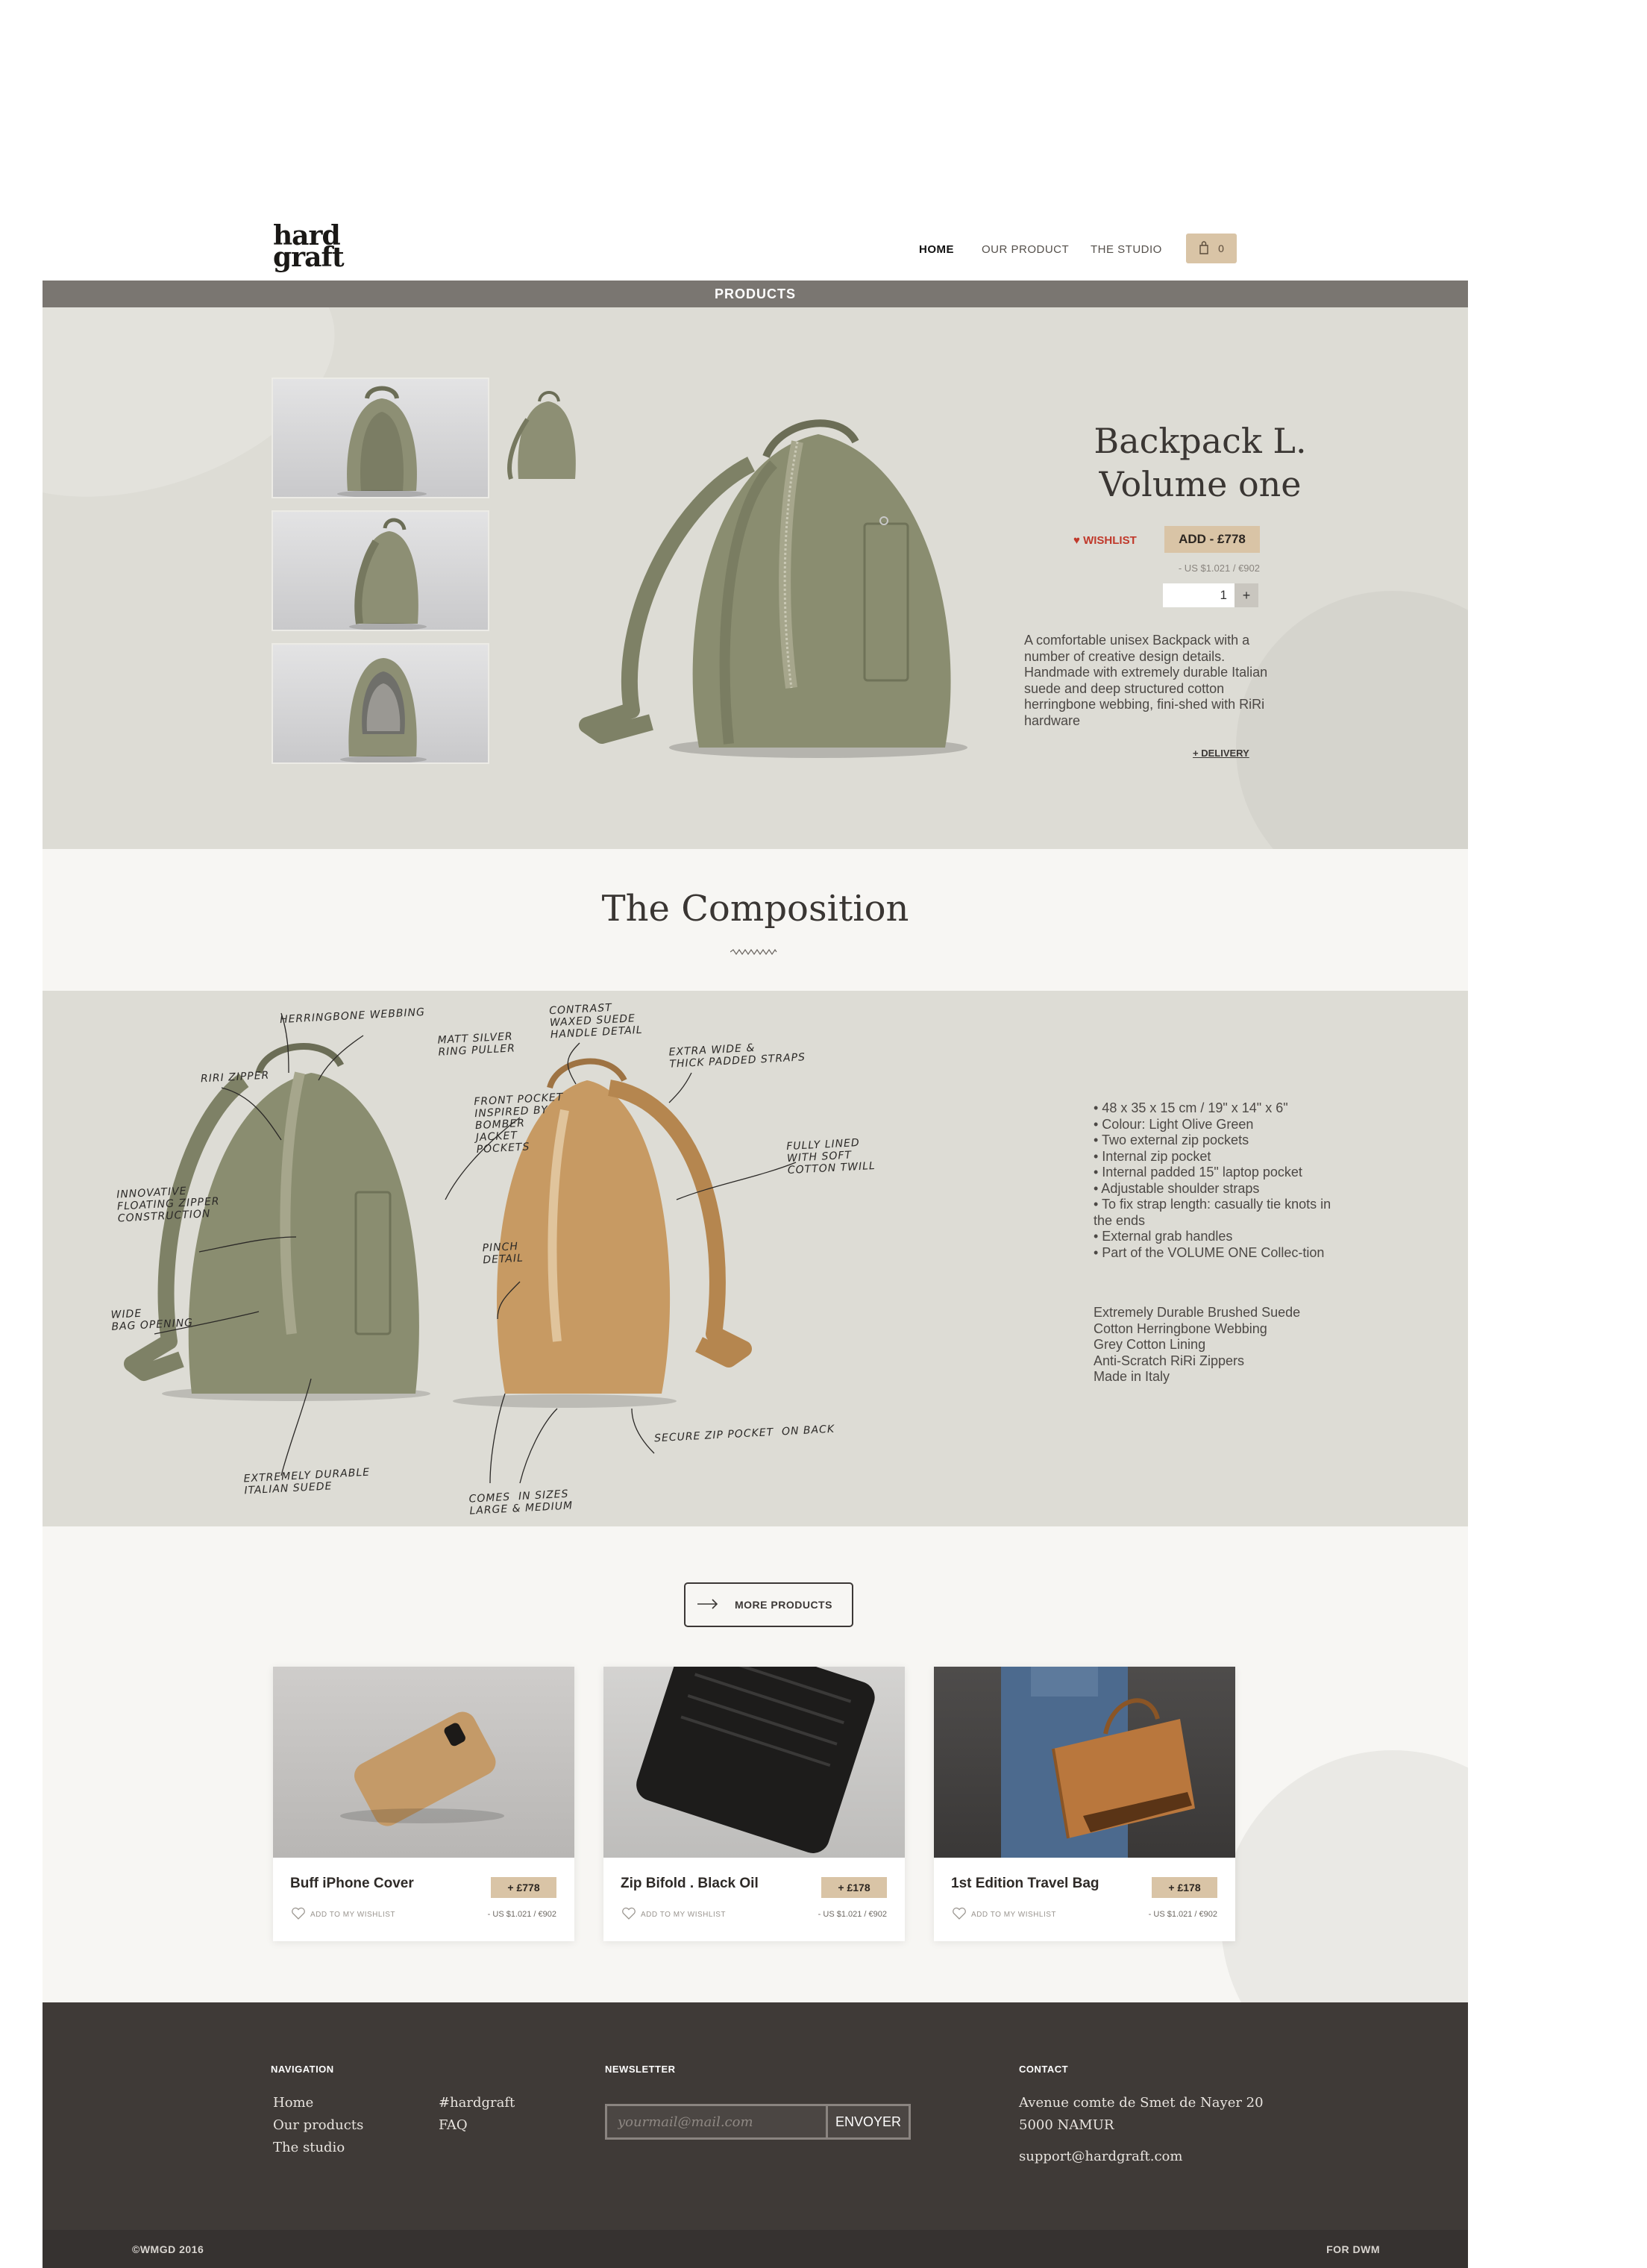 This screenshot has height=2268, width=1647. What do you see at coordinates (641, 2069) in the screenshot?
I see `footer-newsletter-heading: NEWSLETTER` at bounding box center [641, 2069].